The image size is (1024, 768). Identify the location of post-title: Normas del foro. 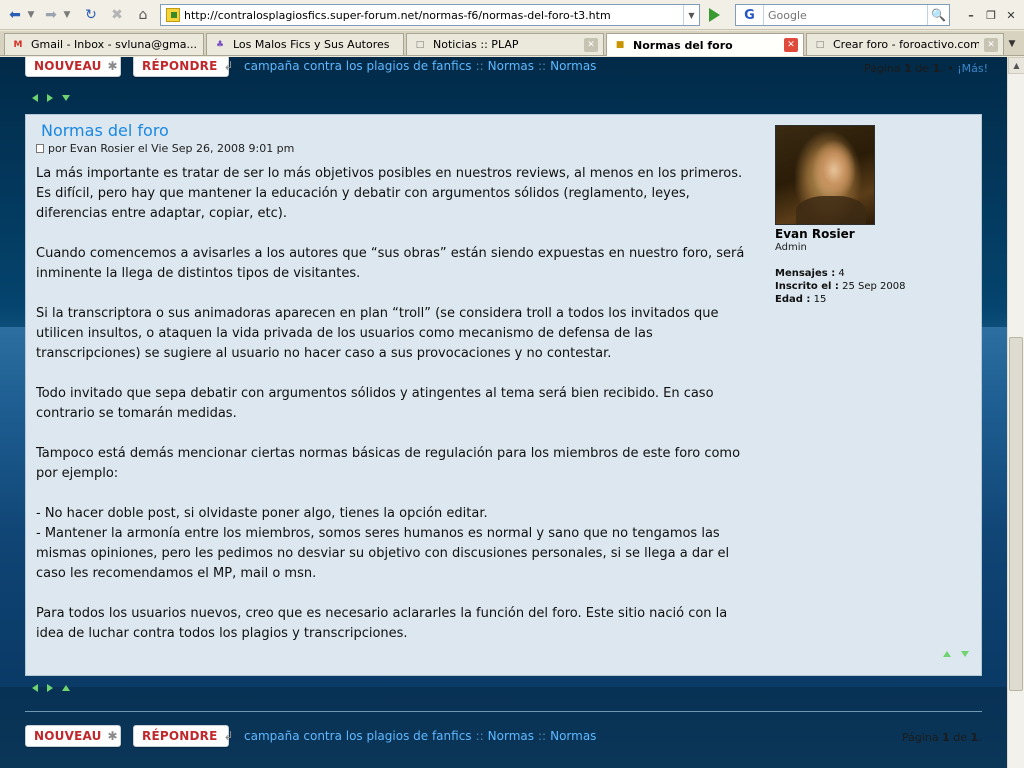
(105, 130).